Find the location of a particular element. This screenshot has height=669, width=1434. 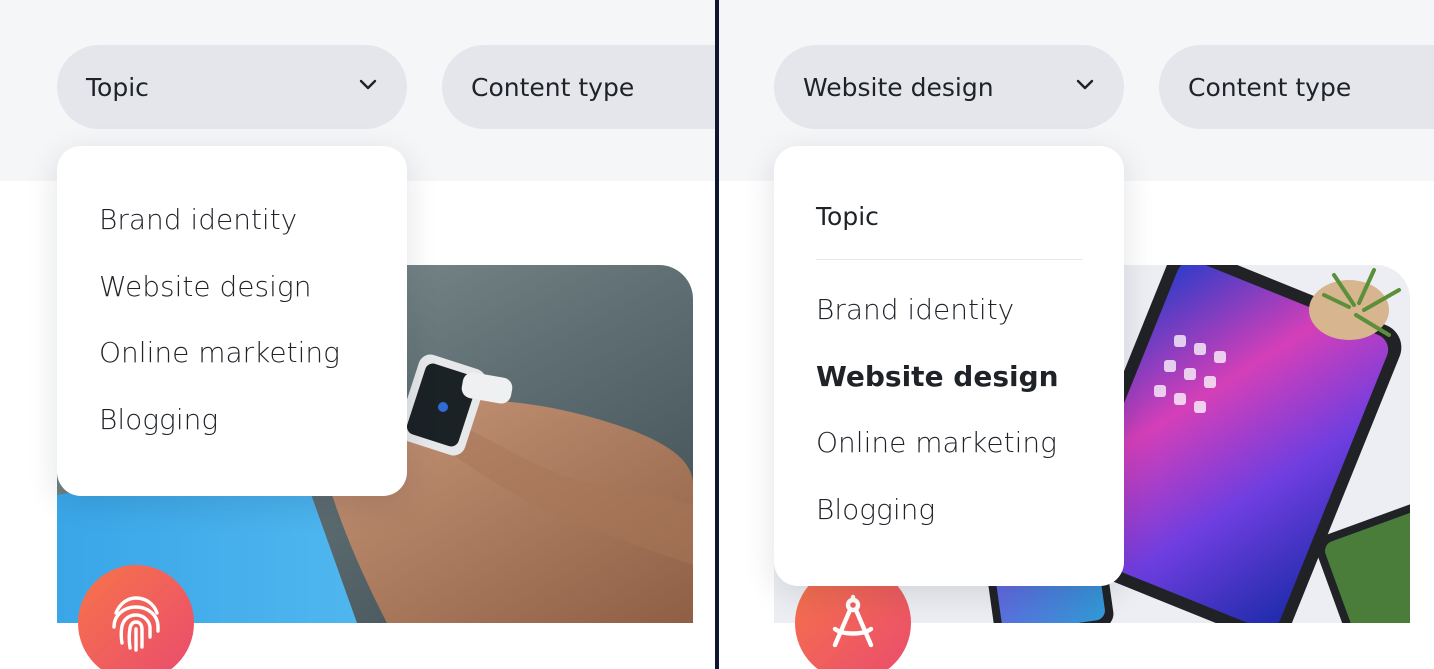

fingerprint-icon is located at coordinates (136, 624).